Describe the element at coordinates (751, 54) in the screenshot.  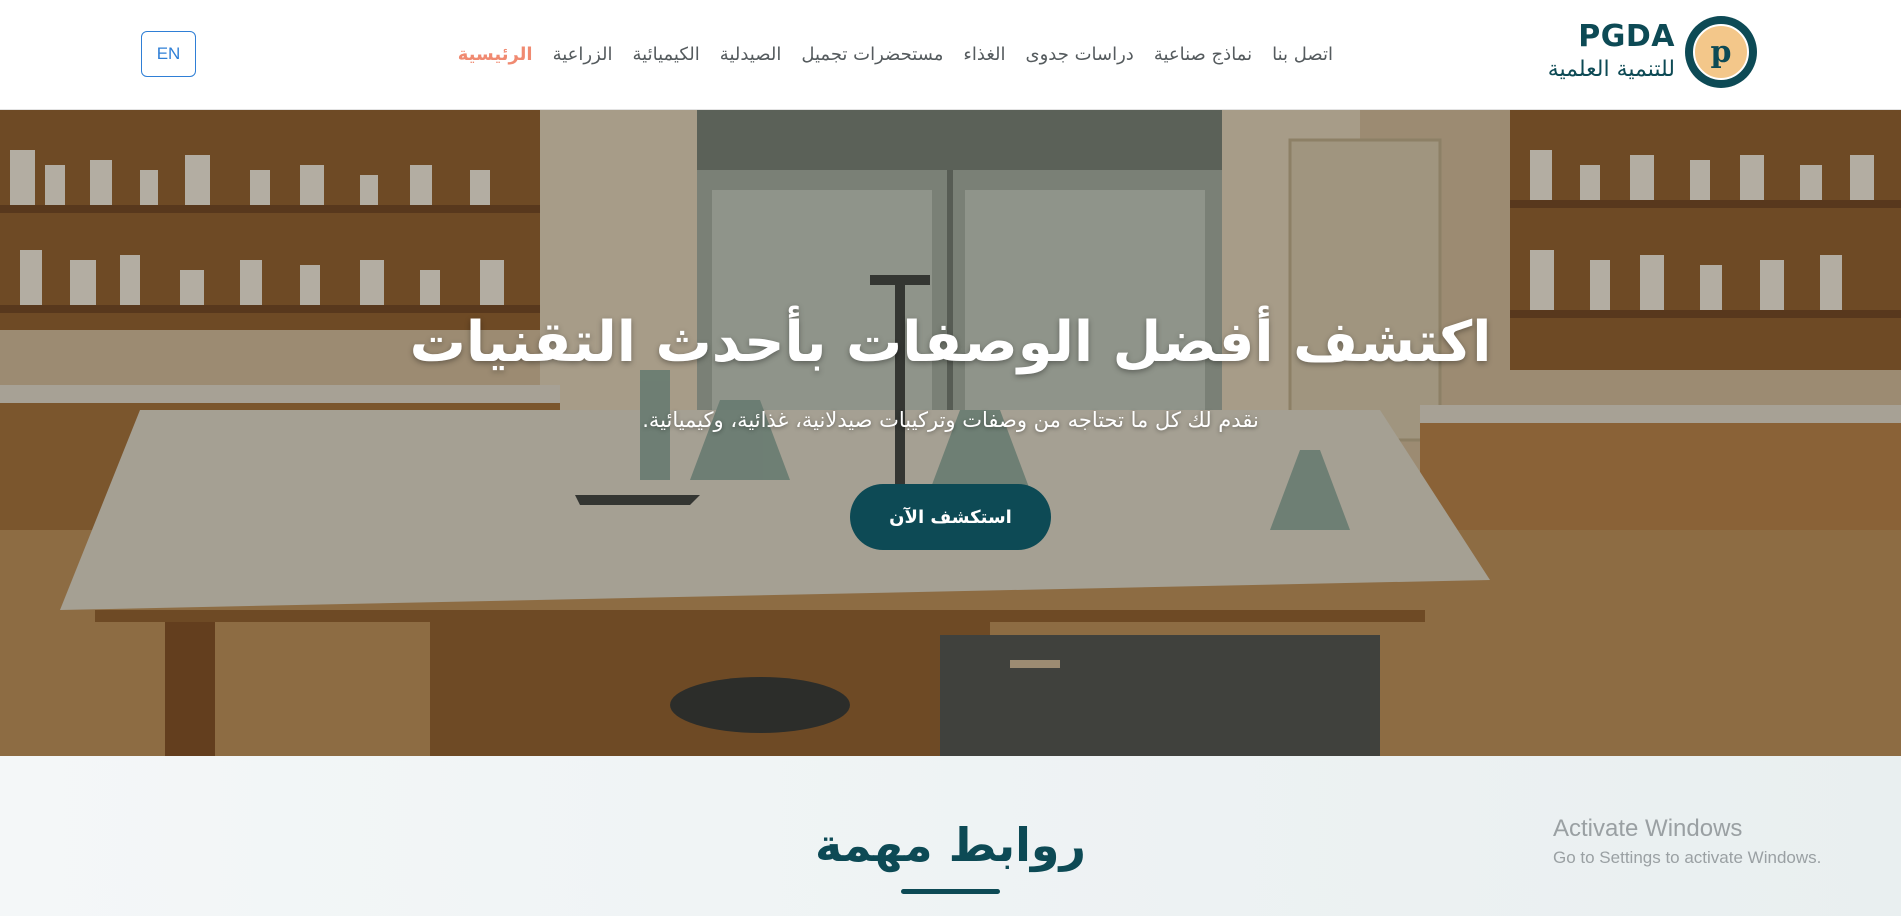
I see `nav-item-pharmacy: الصيدلية` at that location.